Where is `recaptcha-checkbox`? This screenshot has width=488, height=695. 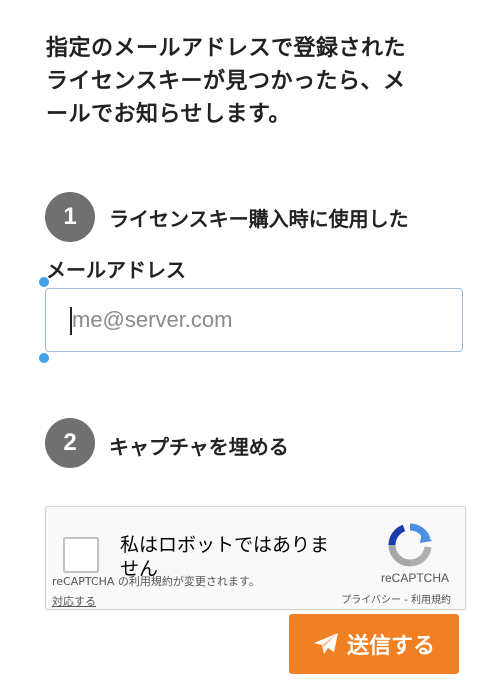
recaptcha-checkbox is located at coordinates (81, 555).